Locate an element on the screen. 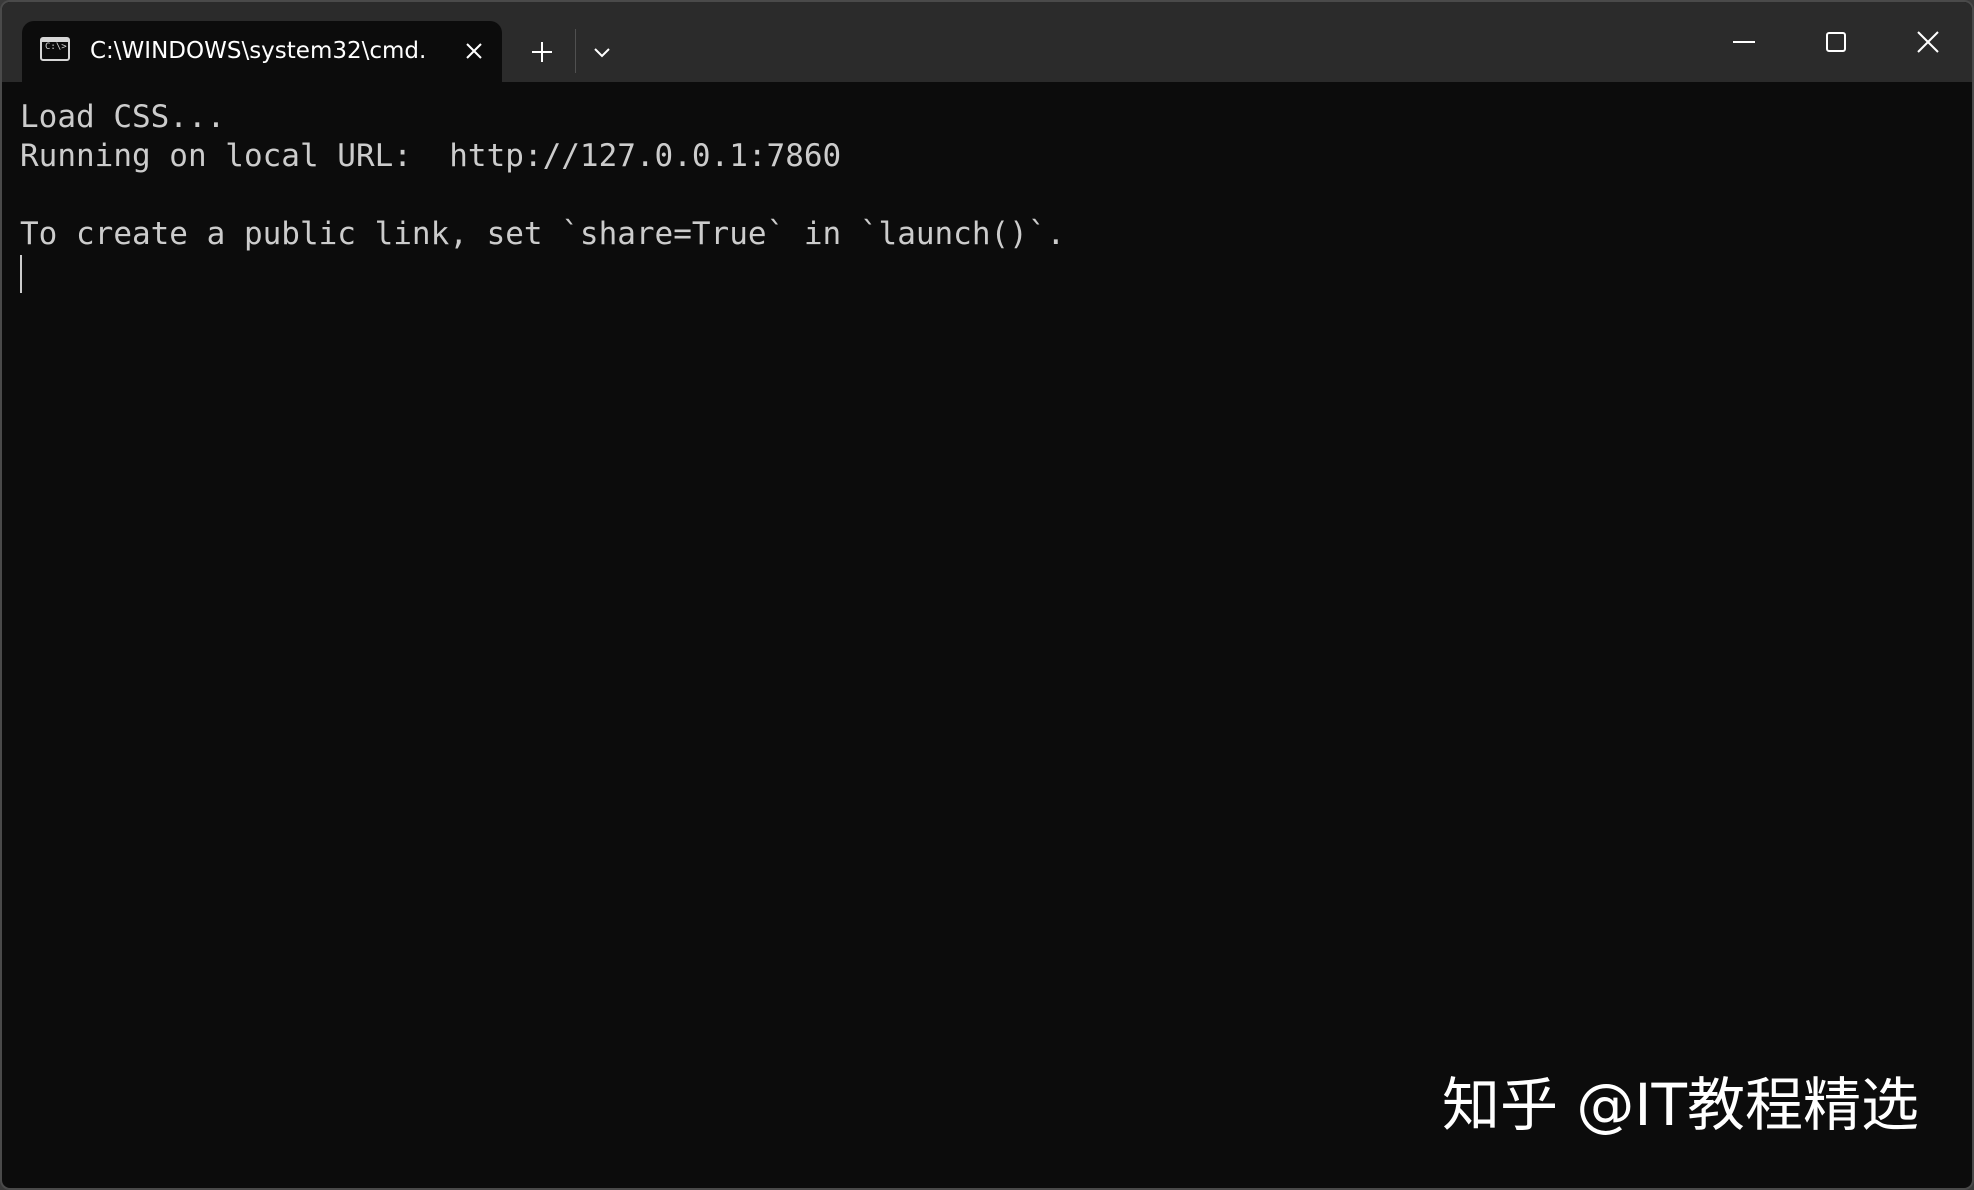 Image resolution: width=1974 pixels, height=1190 pixels. watermark: 知乎 @IT教程精选 is located at coordinates (1680, 1105).